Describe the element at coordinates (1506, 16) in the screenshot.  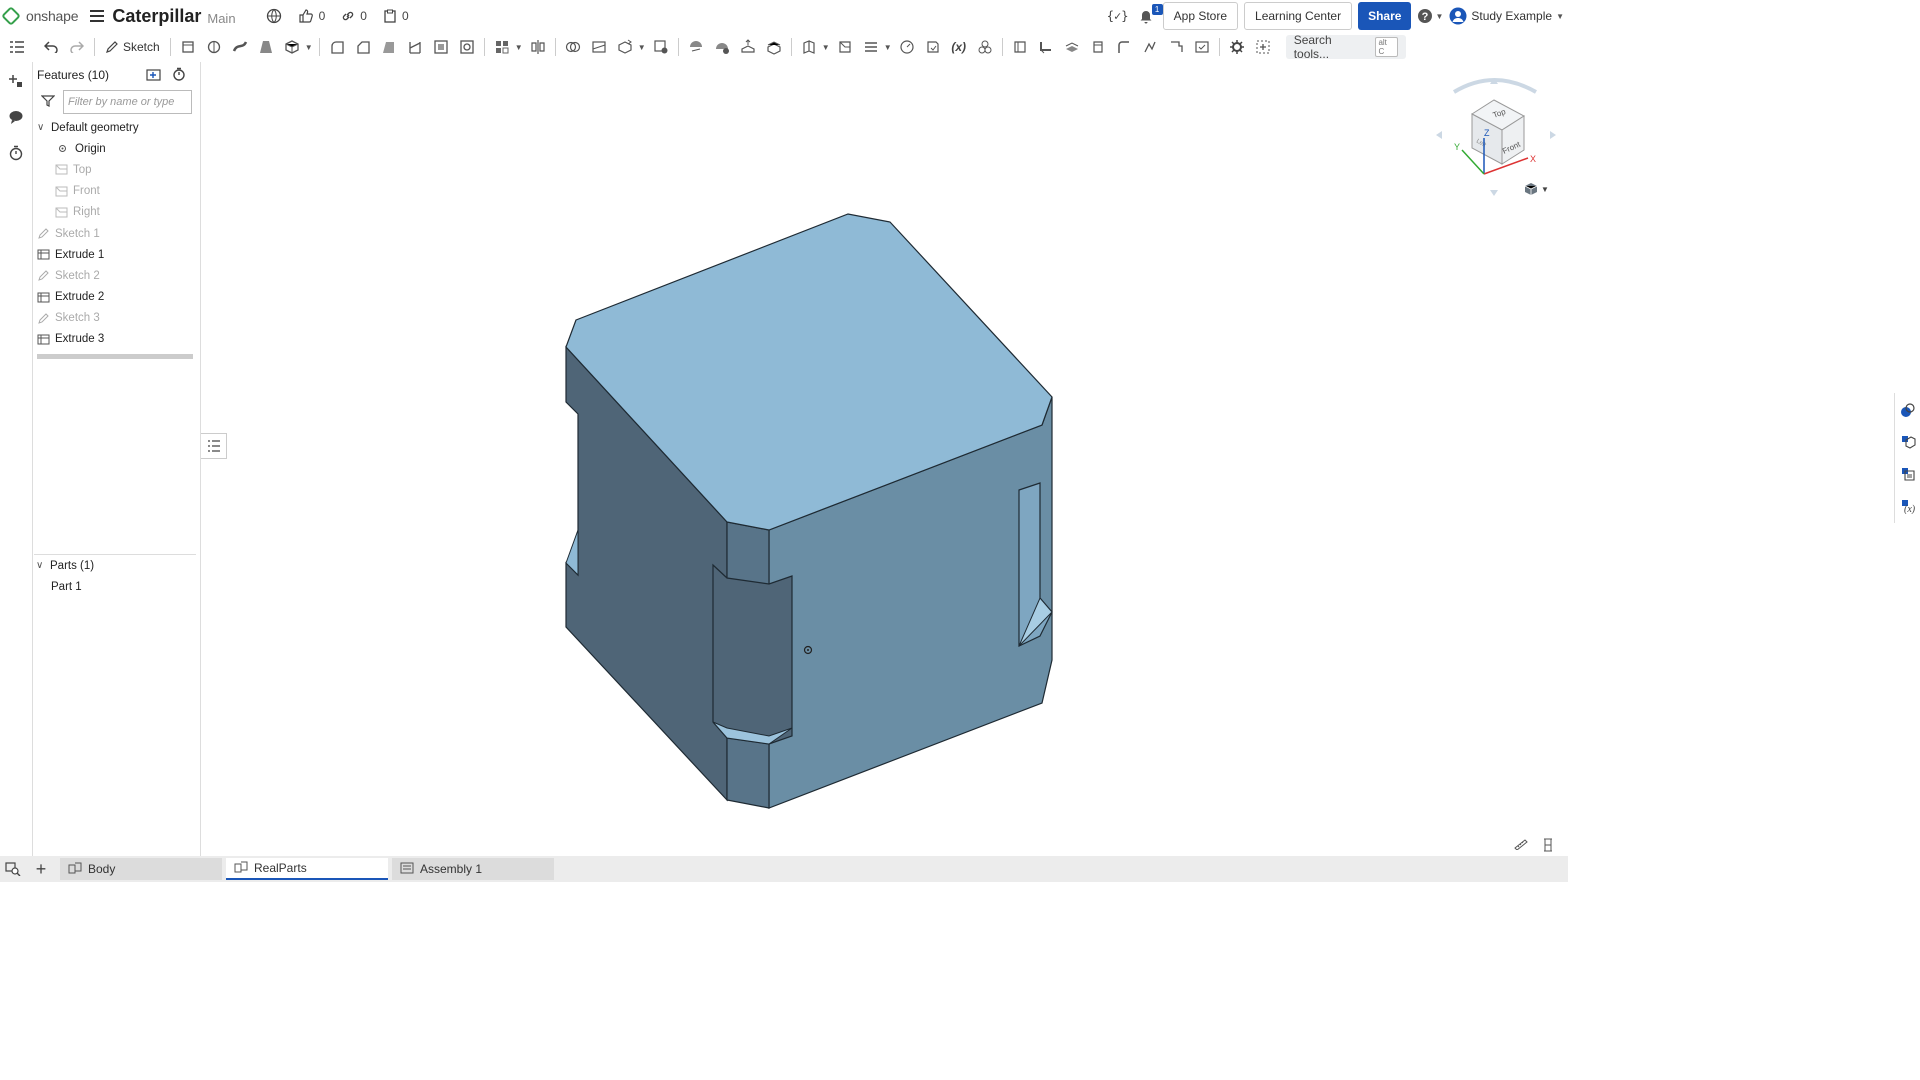
I see `user-menu: Study Example ▼` at that location.